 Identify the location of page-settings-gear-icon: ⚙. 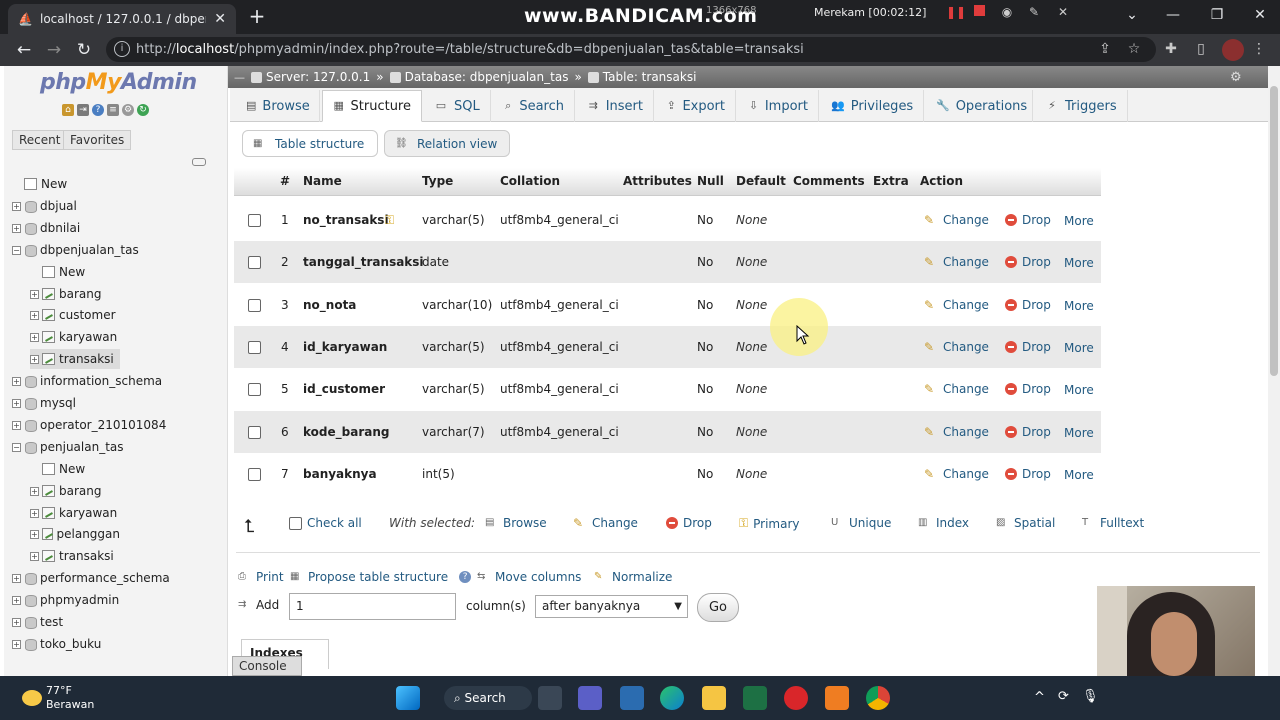
(1236, 77).